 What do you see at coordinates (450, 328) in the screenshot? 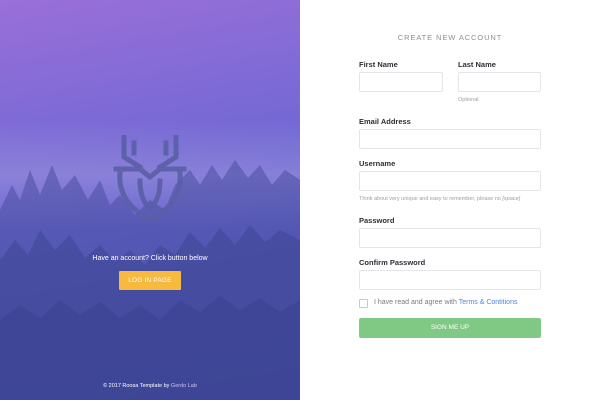
I see `sign-me-up-button: SIGN ME UP` at bounding box center [450, 328].